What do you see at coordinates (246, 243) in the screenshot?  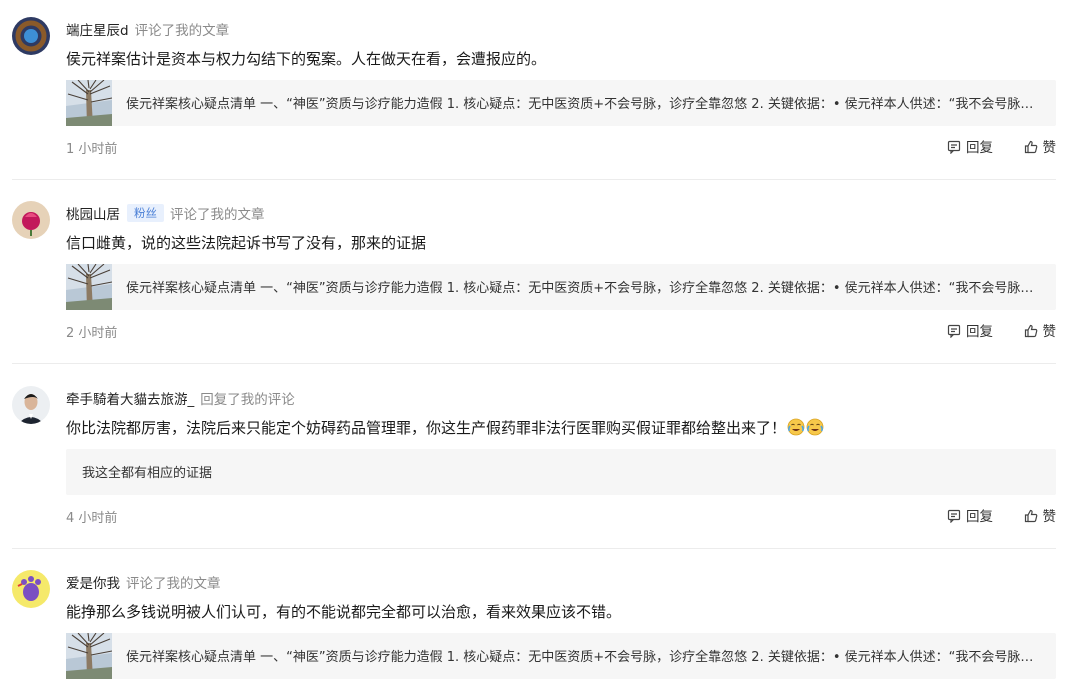 I see `comment-text: 信口雌黄，说的这些法院起诉书写了没有，那来的证据` at bounding box center [246, 243].